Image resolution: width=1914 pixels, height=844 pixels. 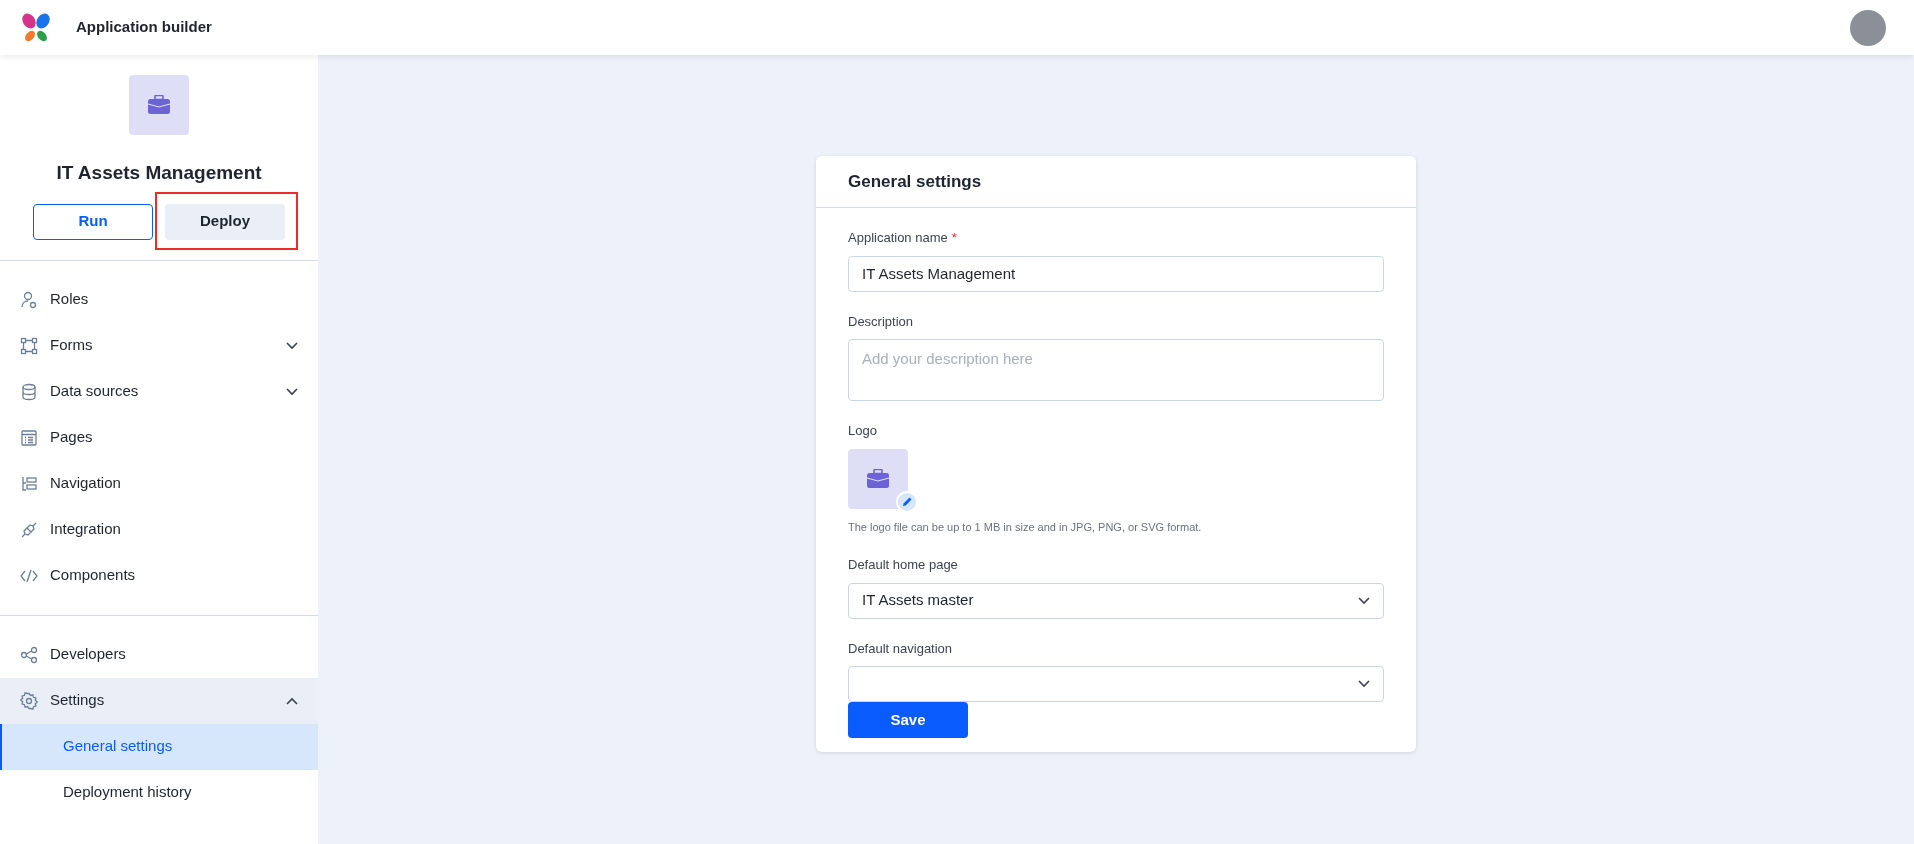 What do you see at coordinates (1116, 600) in the screenshot?
I see `select-field: IT Assets master` at bounding box center [1116, 600].